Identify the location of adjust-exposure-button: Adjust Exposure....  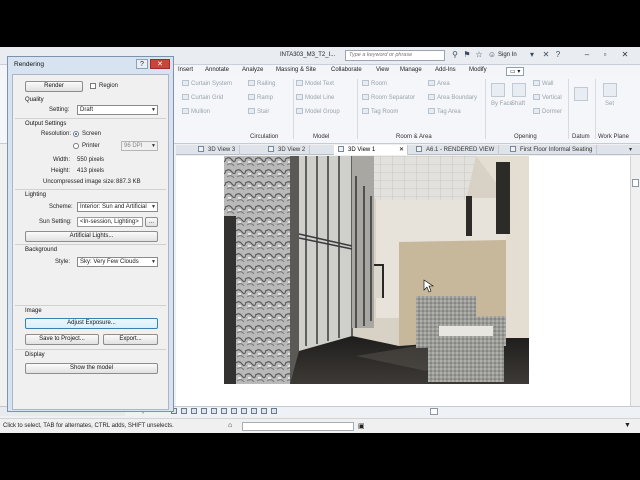
(91, 323).